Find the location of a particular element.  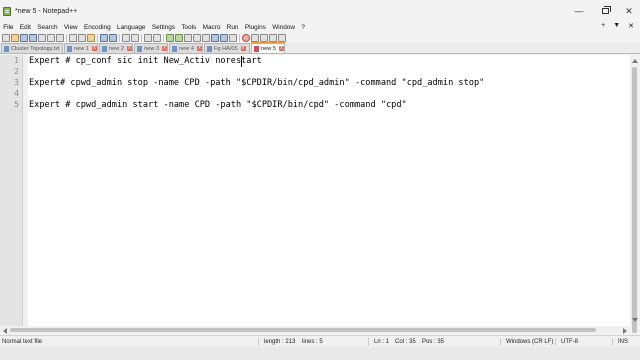

scroll-up-arrow-icon is located at coordinates (635, 61).